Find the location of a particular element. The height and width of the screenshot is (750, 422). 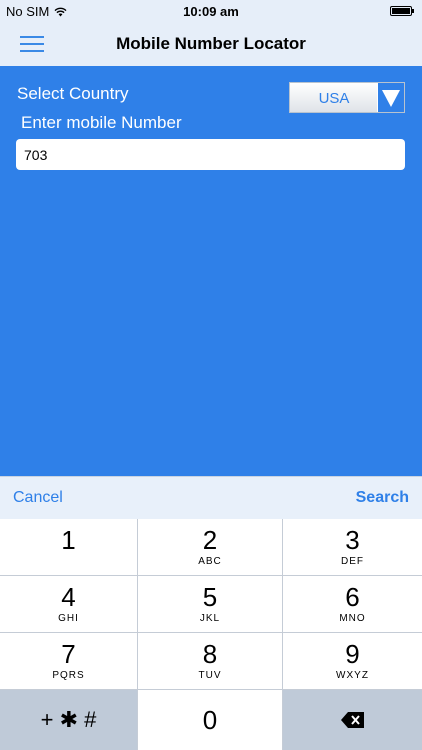

key-4: 4 GHI is located at coordinates (69, 604).